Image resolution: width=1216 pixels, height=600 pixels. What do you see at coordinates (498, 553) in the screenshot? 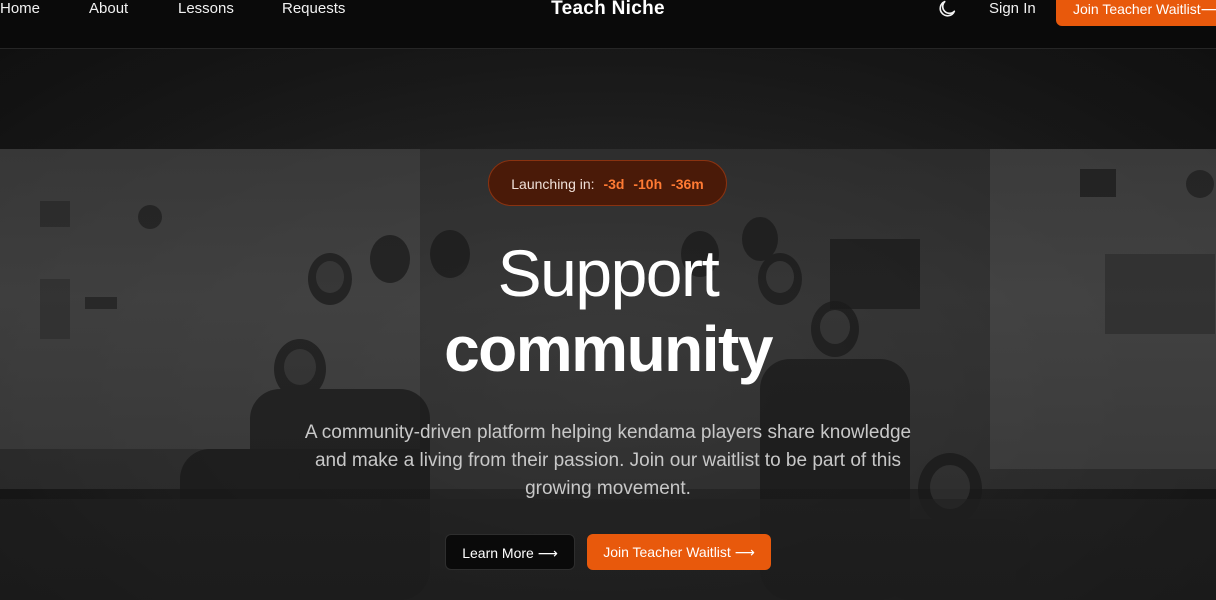
I see `learn-more-label: Learn More` at bounding box center [498, 553].